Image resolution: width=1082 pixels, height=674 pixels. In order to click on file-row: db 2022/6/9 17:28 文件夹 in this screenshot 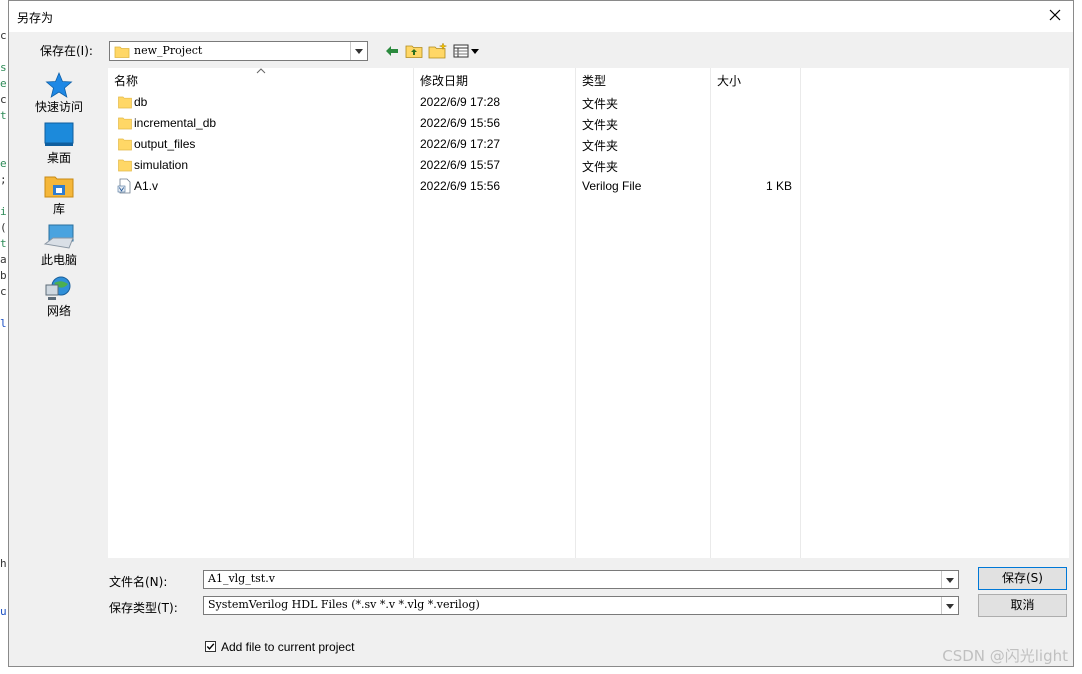, I will do `click(458, 104)`.